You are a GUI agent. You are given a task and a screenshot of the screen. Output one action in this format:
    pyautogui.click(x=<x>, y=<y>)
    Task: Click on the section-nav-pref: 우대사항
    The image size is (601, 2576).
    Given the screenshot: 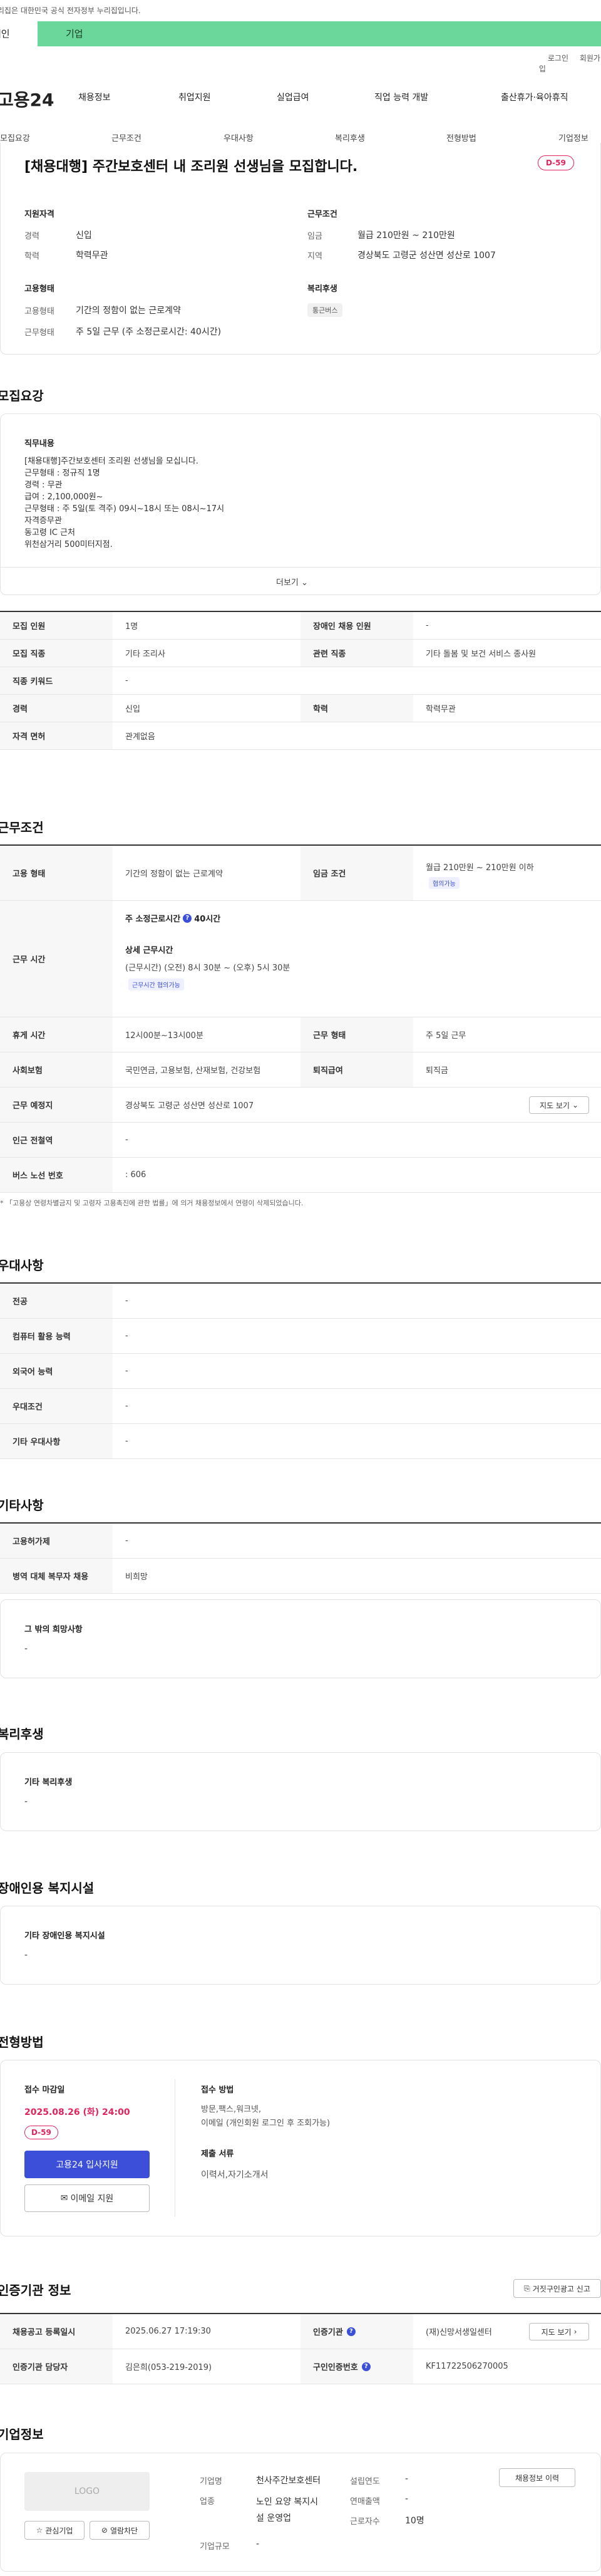 What is the action you would take?
    pyautogui.click(x=238, y=137)
    